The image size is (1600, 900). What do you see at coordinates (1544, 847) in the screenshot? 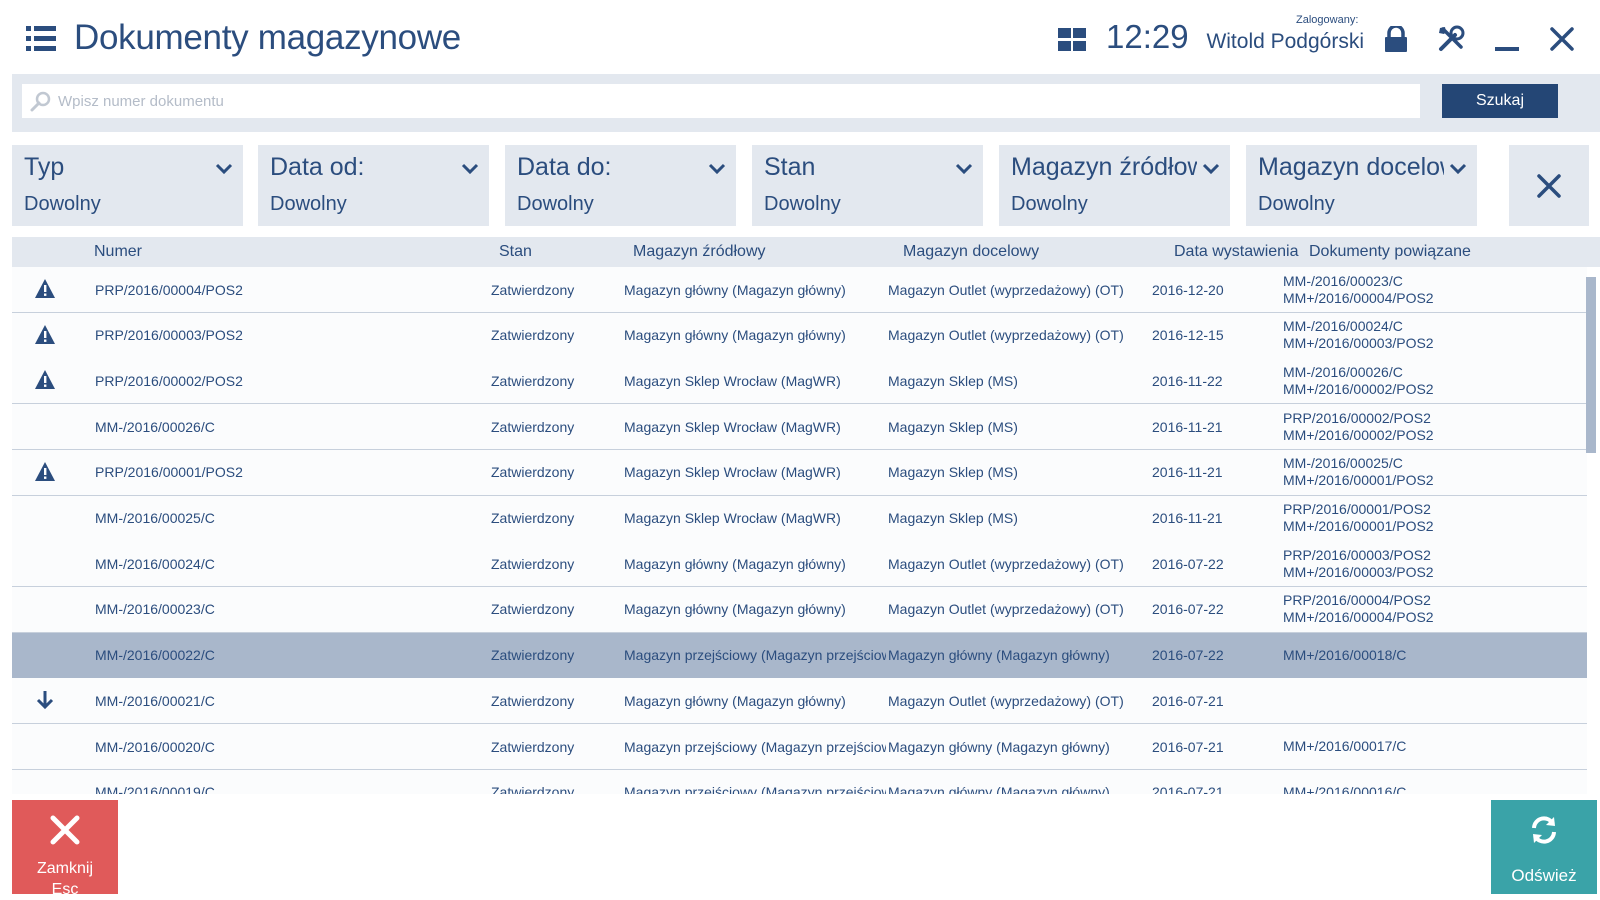
I see `refresh-button: Odśwież` at bounding box center [1544, 847].